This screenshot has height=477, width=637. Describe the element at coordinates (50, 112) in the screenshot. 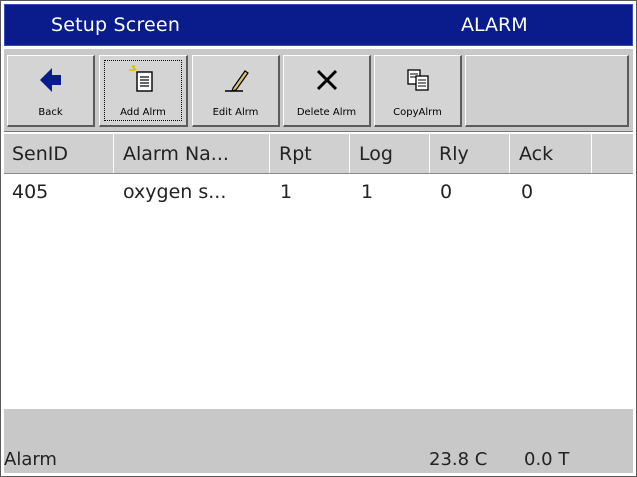

I see `back-button-label: Back` at that location.